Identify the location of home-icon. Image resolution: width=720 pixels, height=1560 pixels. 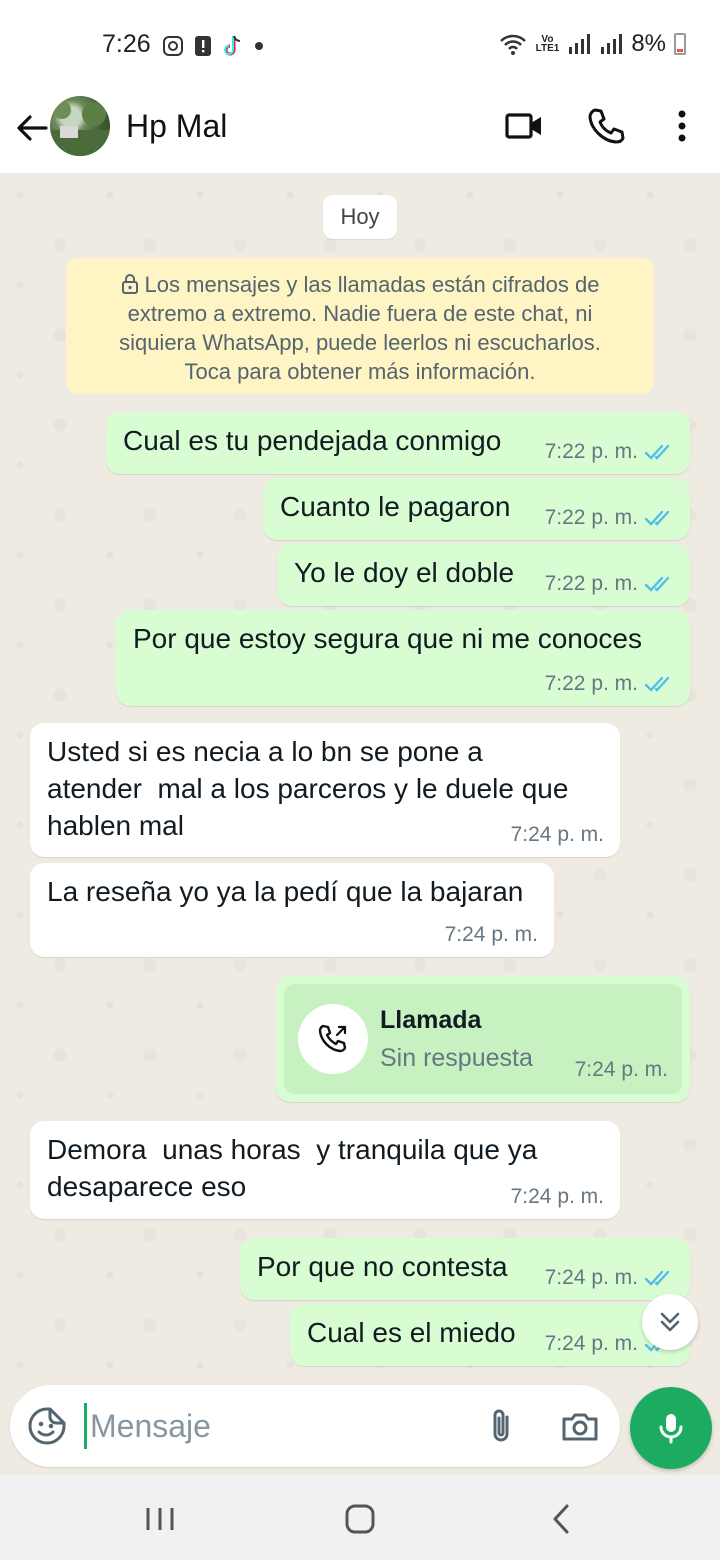
(360, 1519).